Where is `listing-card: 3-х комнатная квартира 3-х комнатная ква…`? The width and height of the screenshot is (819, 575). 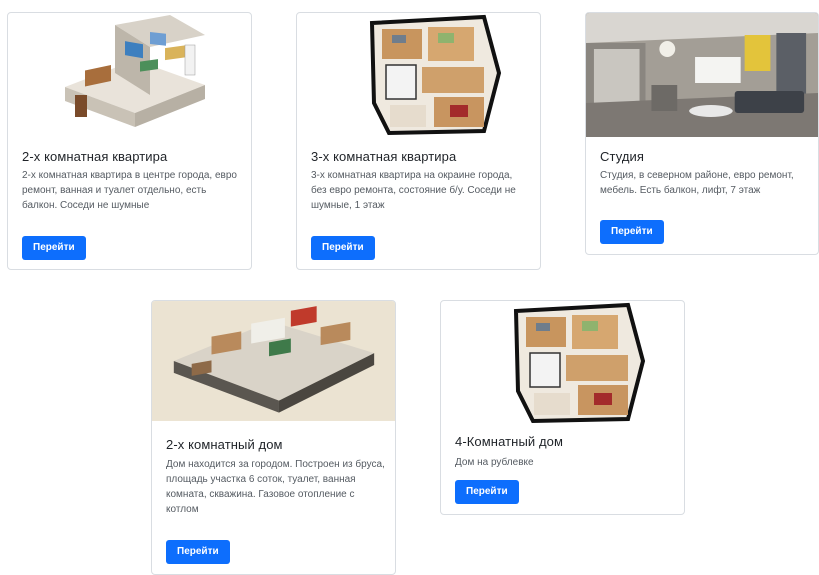 listing-card: 3-х комнатная квартира 3-х комнатная ква… is located at coordinates (418, 141).